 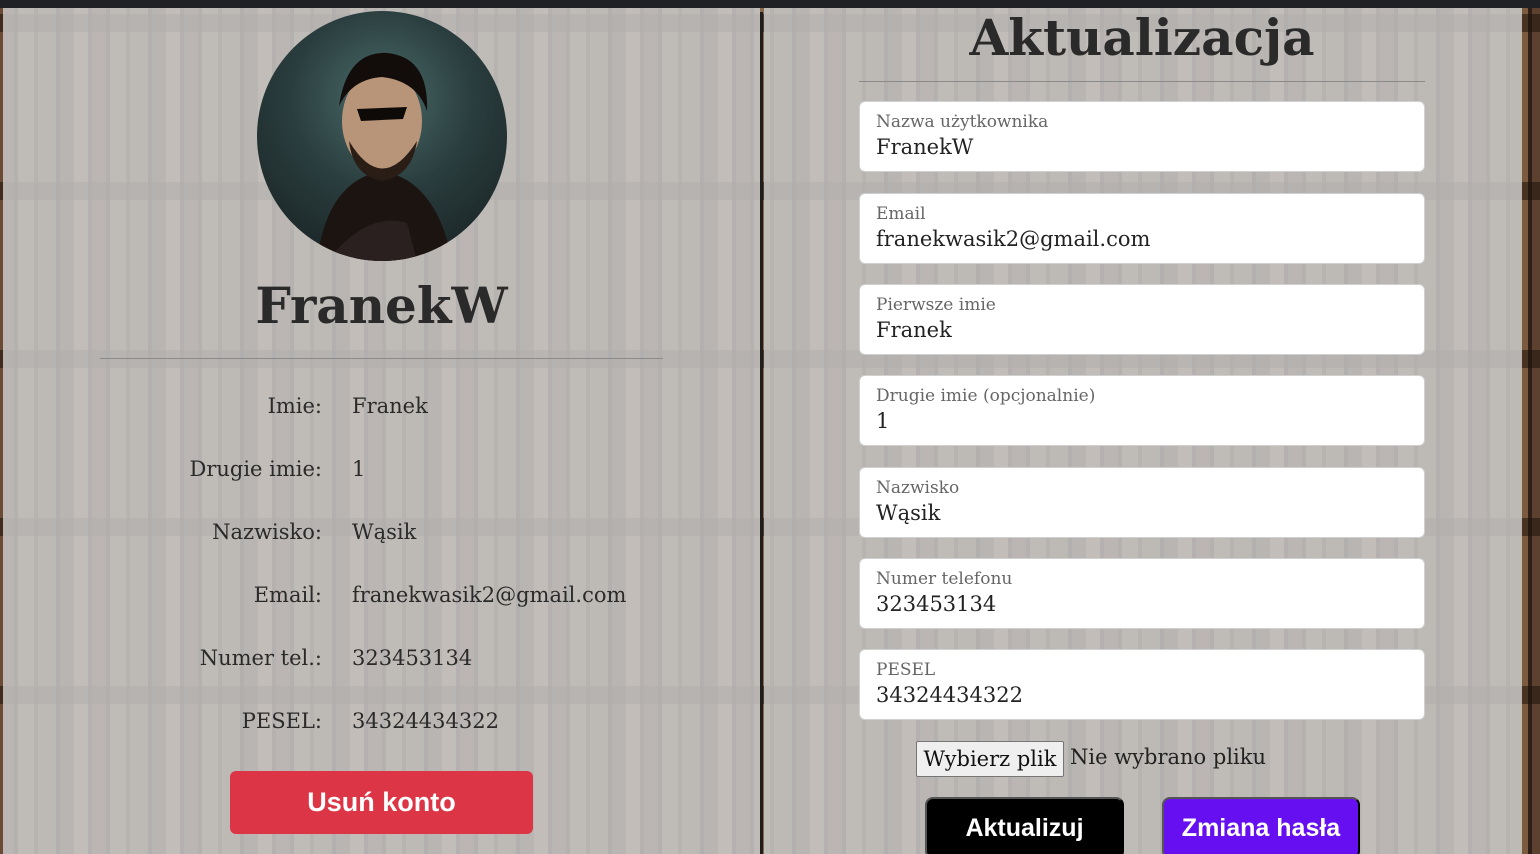 What do you see at coordinates (1013, 239) in the screenshot?
I see `field-value: franekwasik2@gmail.com` at bounding box center [1013, 239].